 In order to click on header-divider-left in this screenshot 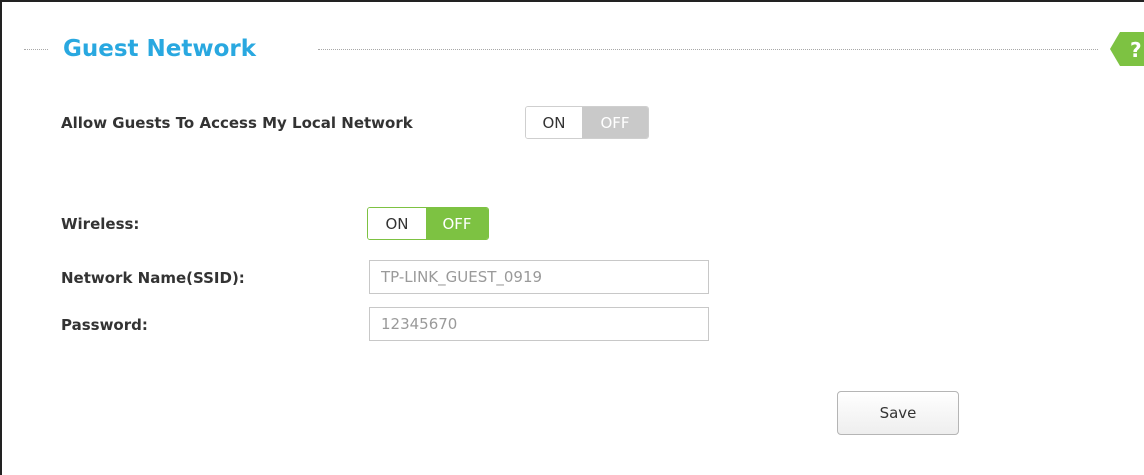, I will do `click(36, 49)`.